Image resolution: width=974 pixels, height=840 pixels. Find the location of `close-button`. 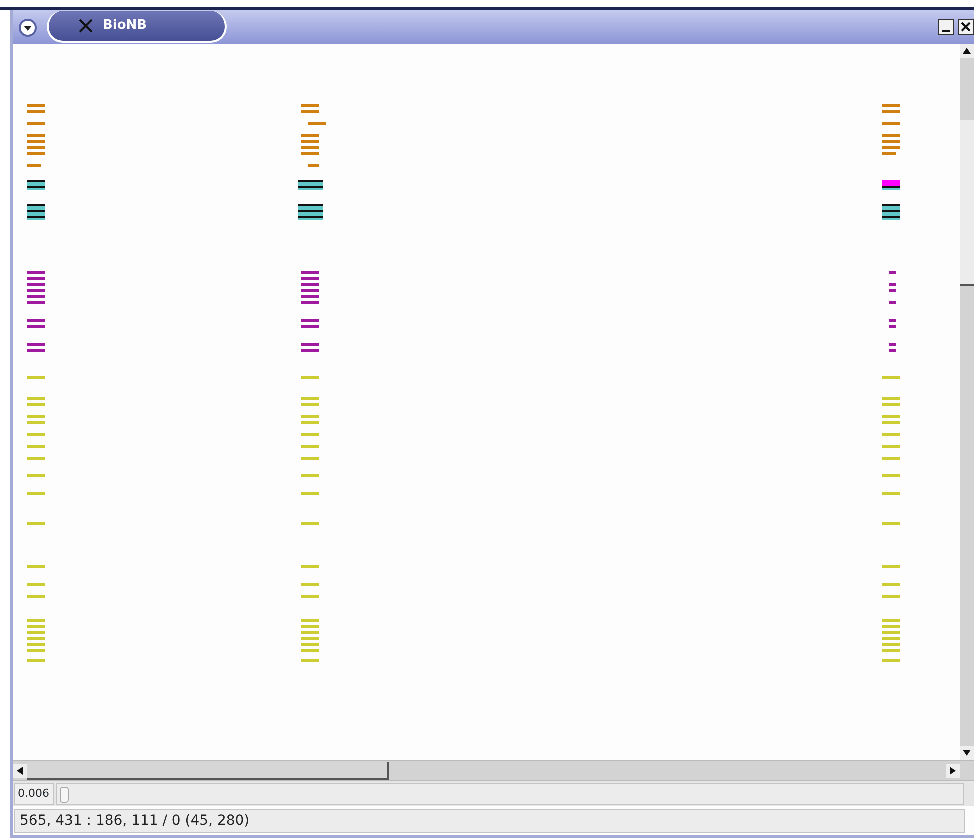

close-button is located at coordinates (966, 27).